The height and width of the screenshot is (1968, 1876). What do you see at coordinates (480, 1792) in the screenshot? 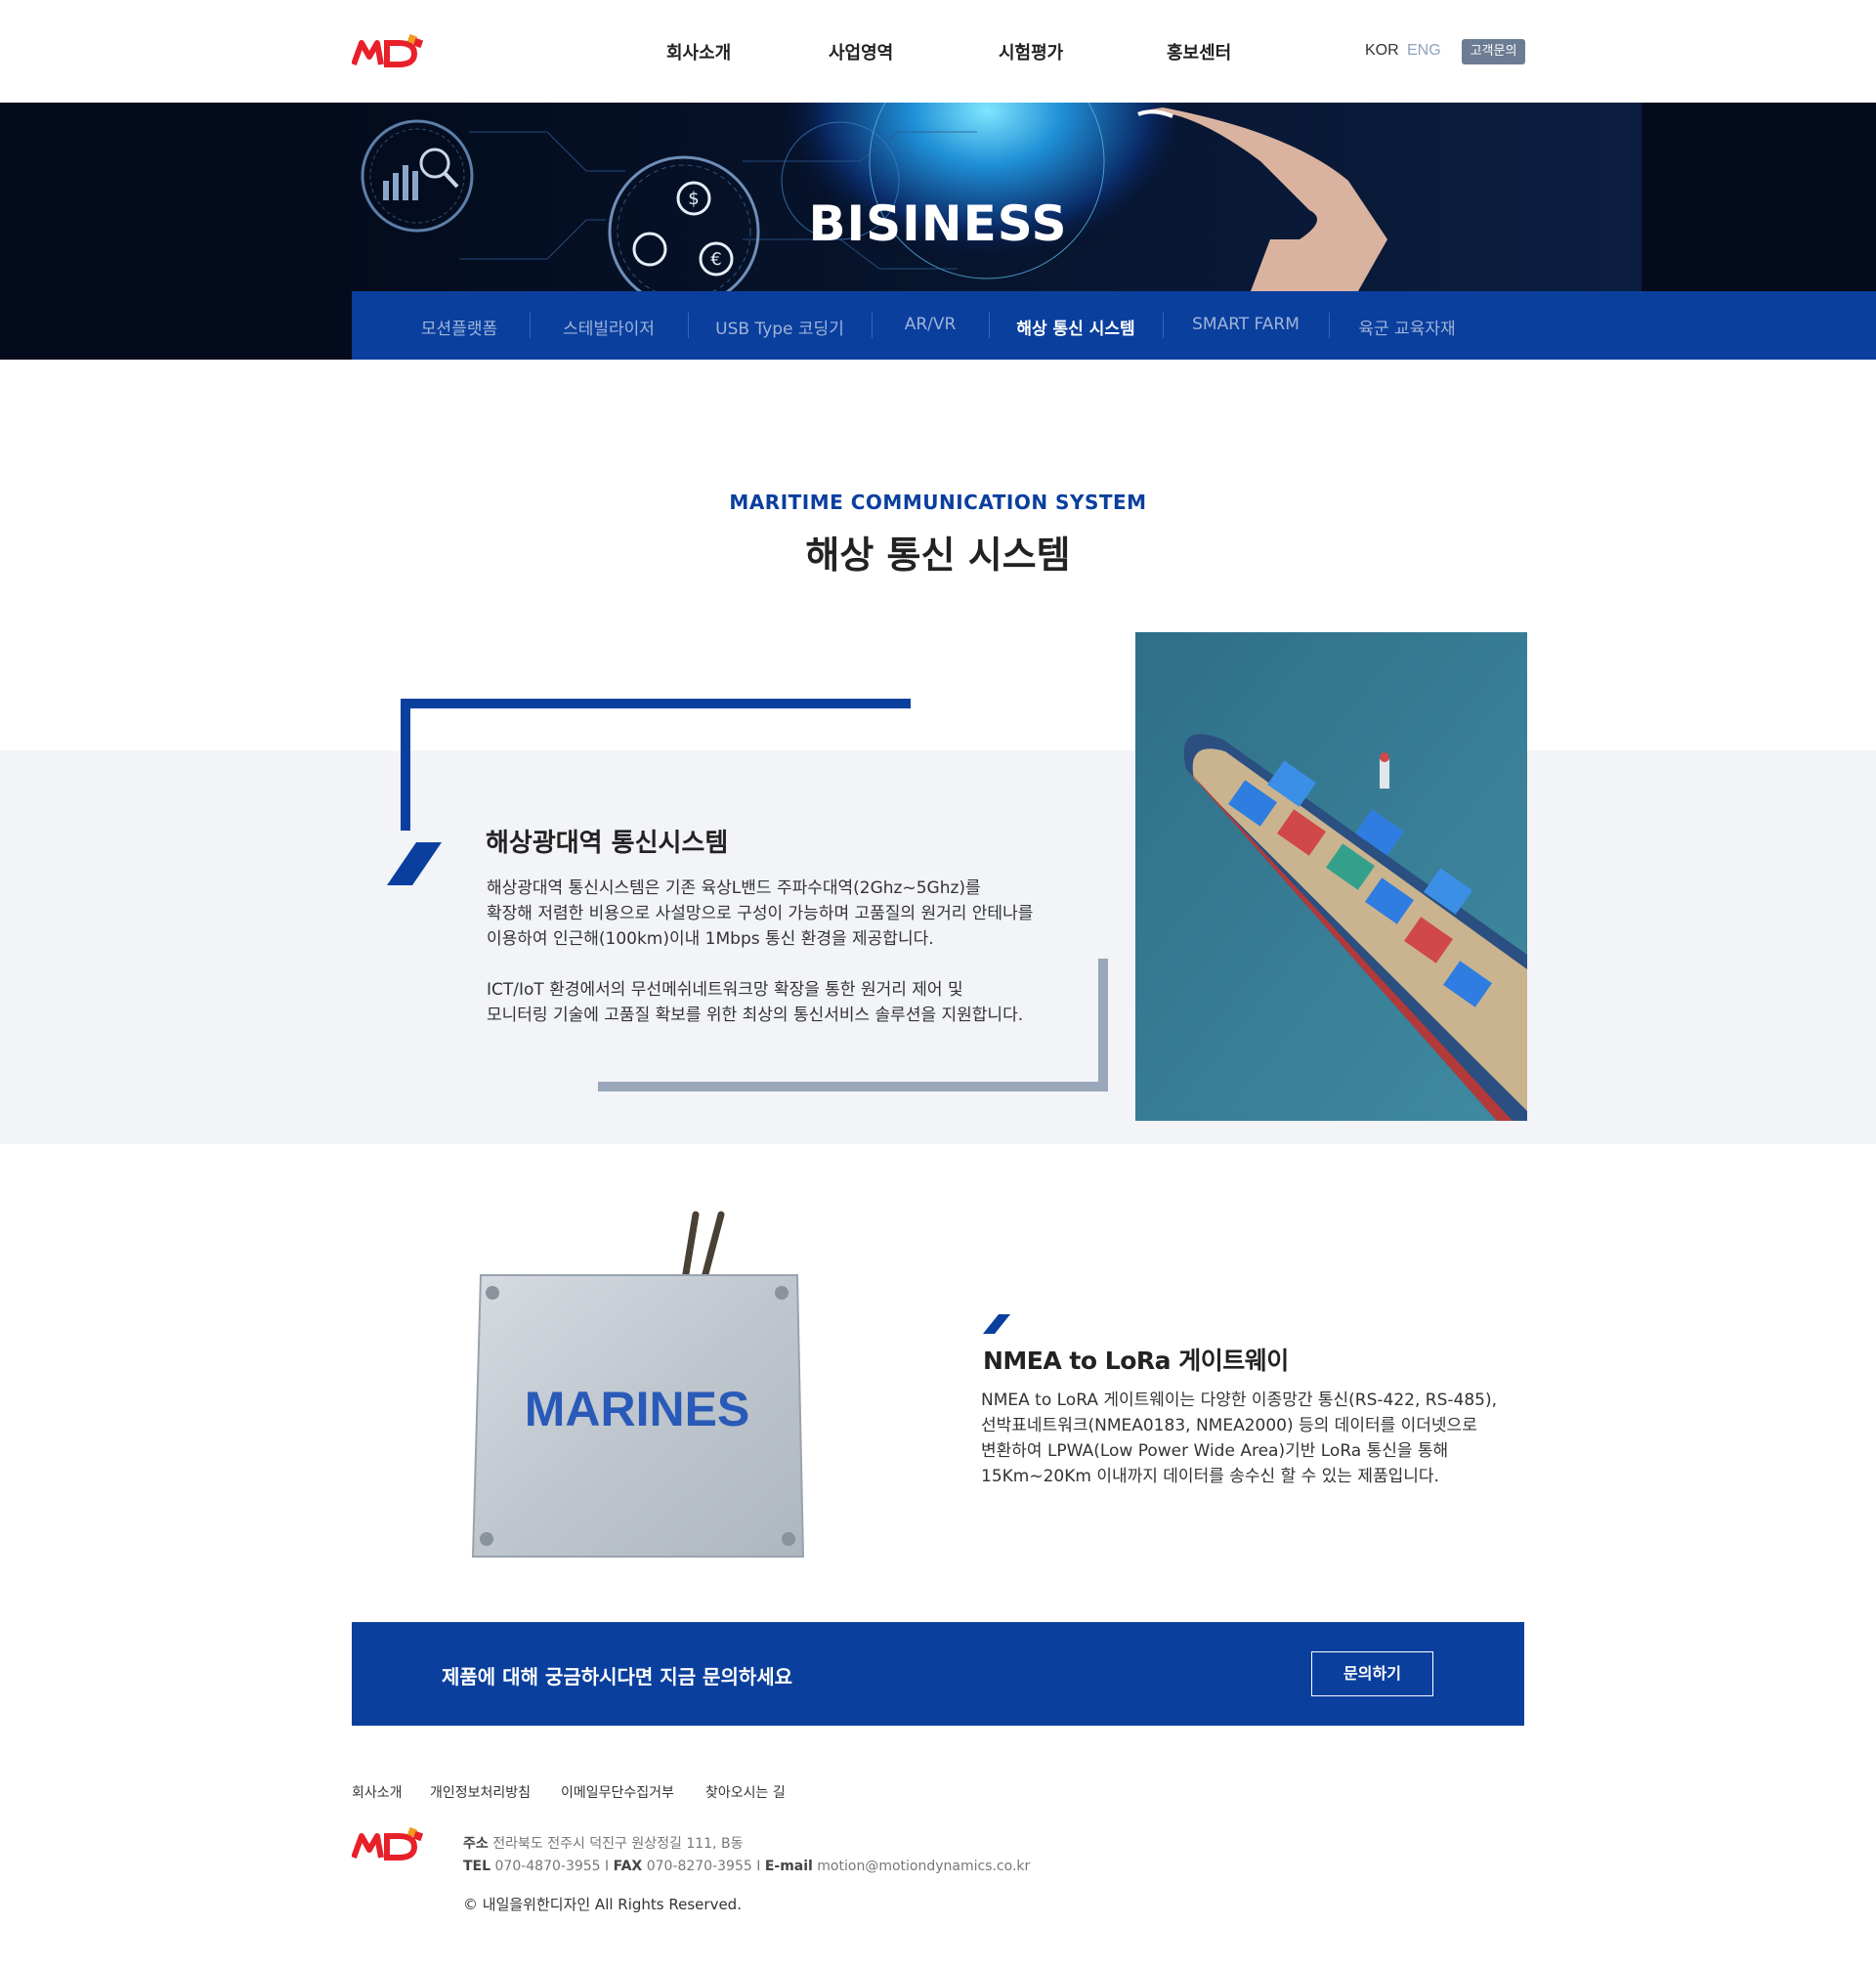
I see `footer-link-privacy: 개인정보처리방침` at bounding box center [480, 1792].